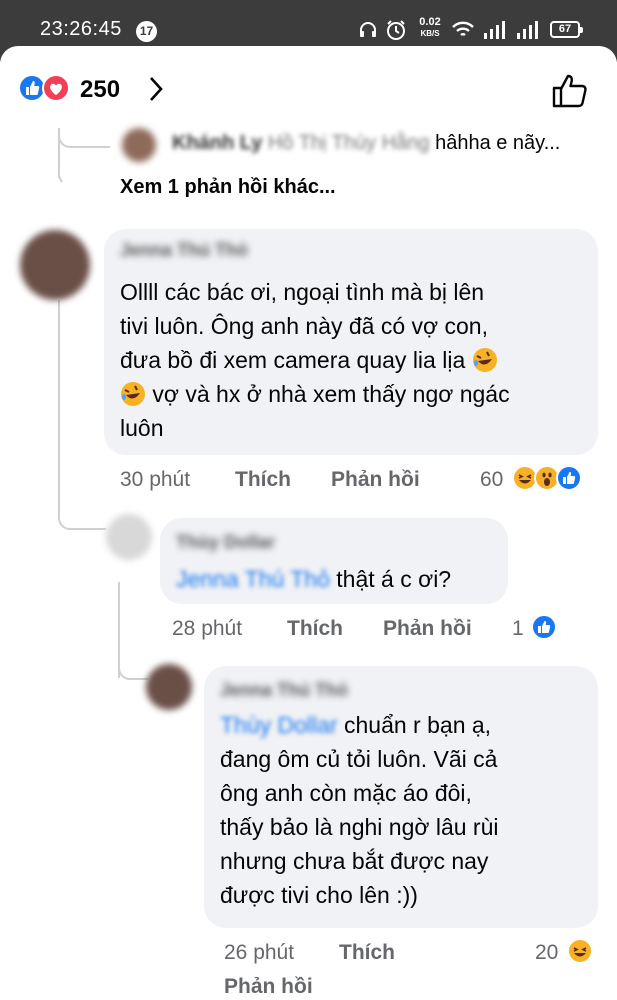 This screenshot has height=1000, width=617. I want to click on comment-mention: Jenna Thú Thỏ, so click(253, 579).